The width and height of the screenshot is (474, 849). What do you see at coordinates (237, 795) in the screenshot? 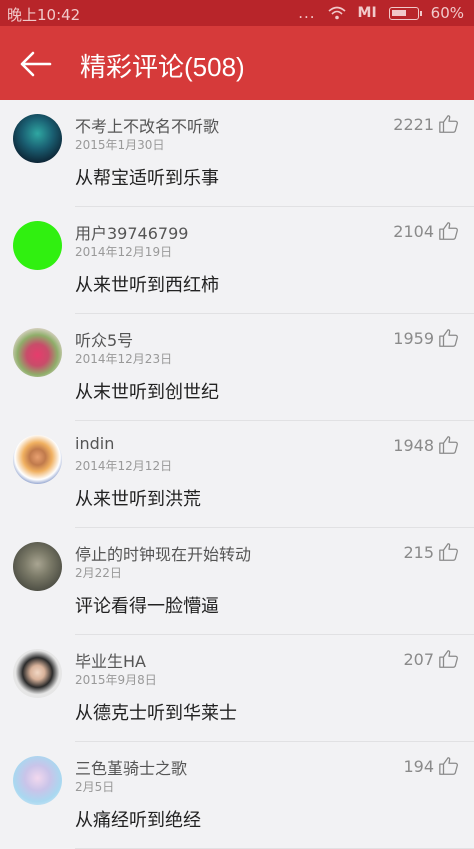
I see `comment-item: 三色堇骑士之歌 2月5日 从痛经听到绝经 194` at bounding box center [237, 795].